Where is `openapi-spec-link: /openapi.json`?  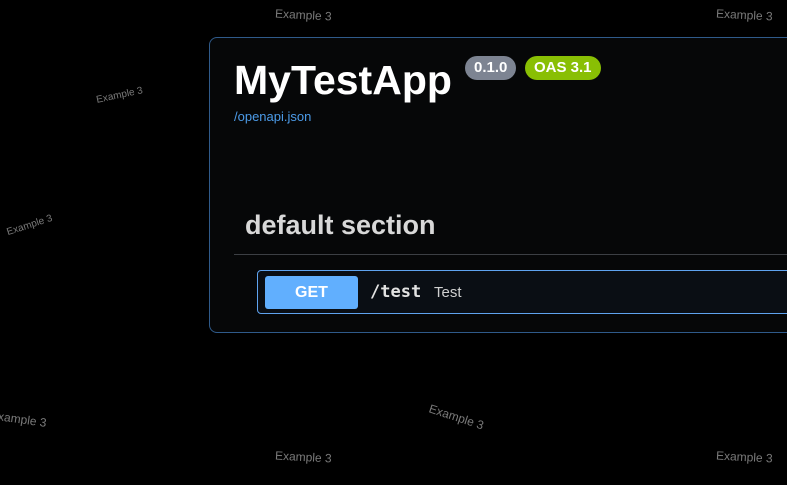
openapi-spec-link: /openapi.json is located at coordinates (272, 116).